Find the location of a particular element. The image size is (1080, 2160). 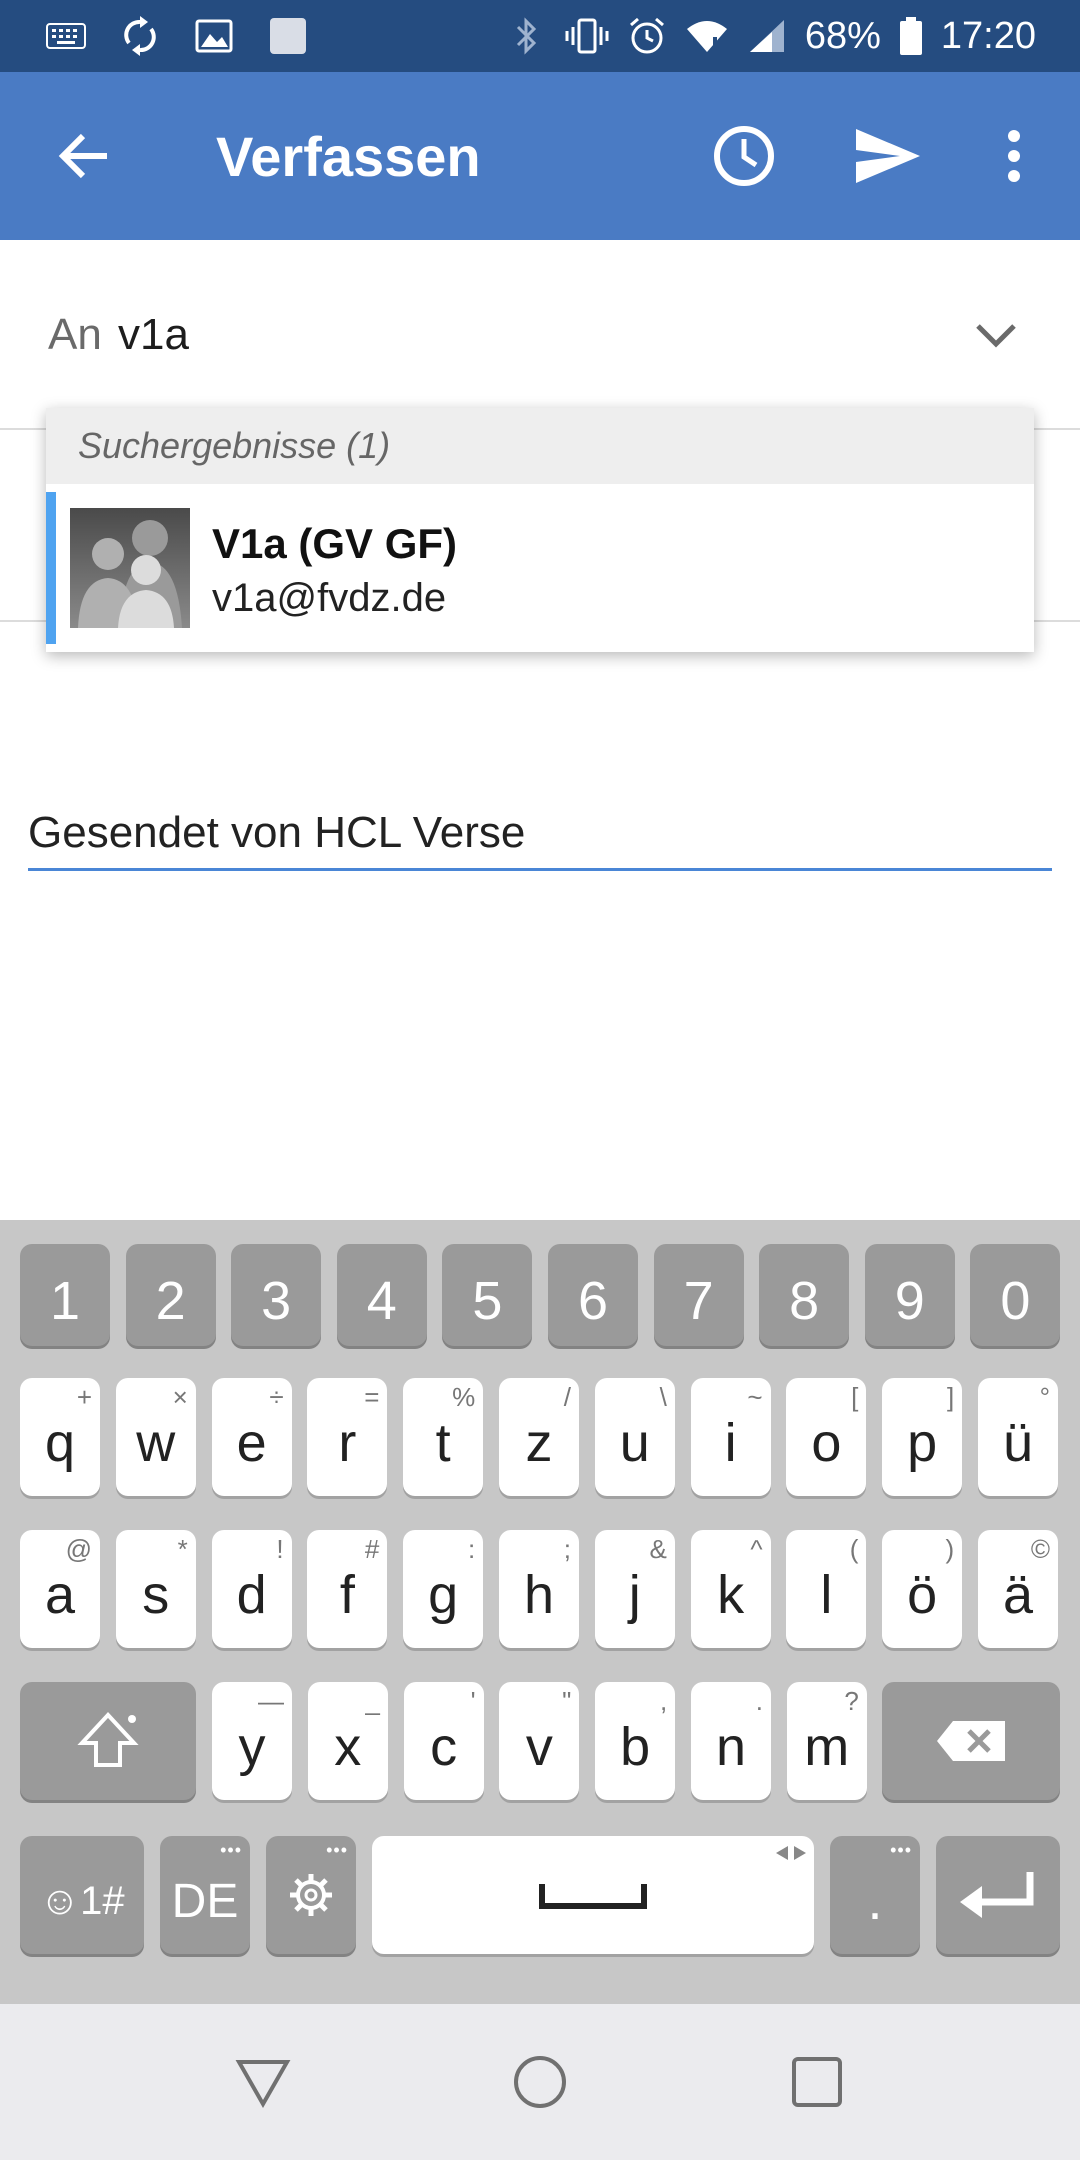

key-secondary-symbol: ^ is located at coordinates (756, 1549).